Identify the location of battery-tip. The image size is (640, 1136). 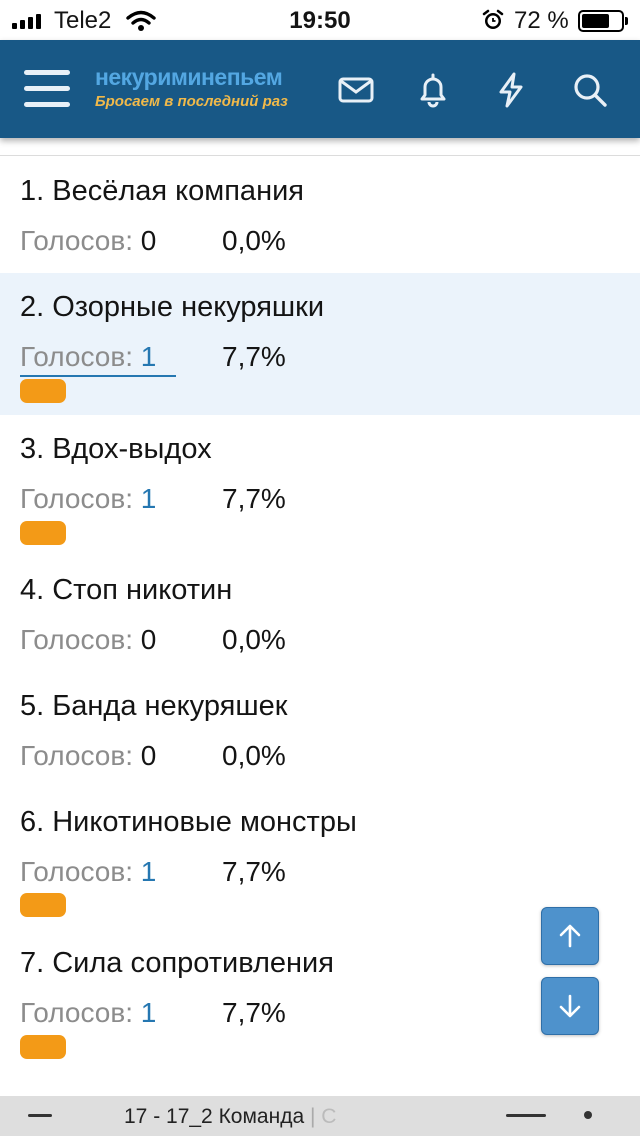
(626, 21).